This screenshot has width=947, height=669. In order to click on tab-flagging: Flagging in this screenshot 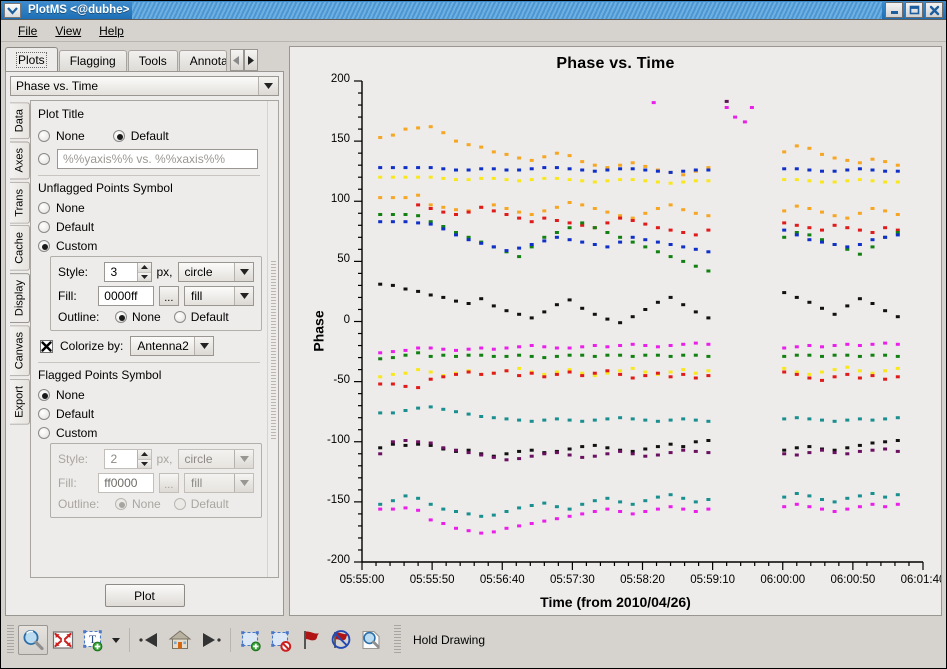, I will do `click(92, 60)`.